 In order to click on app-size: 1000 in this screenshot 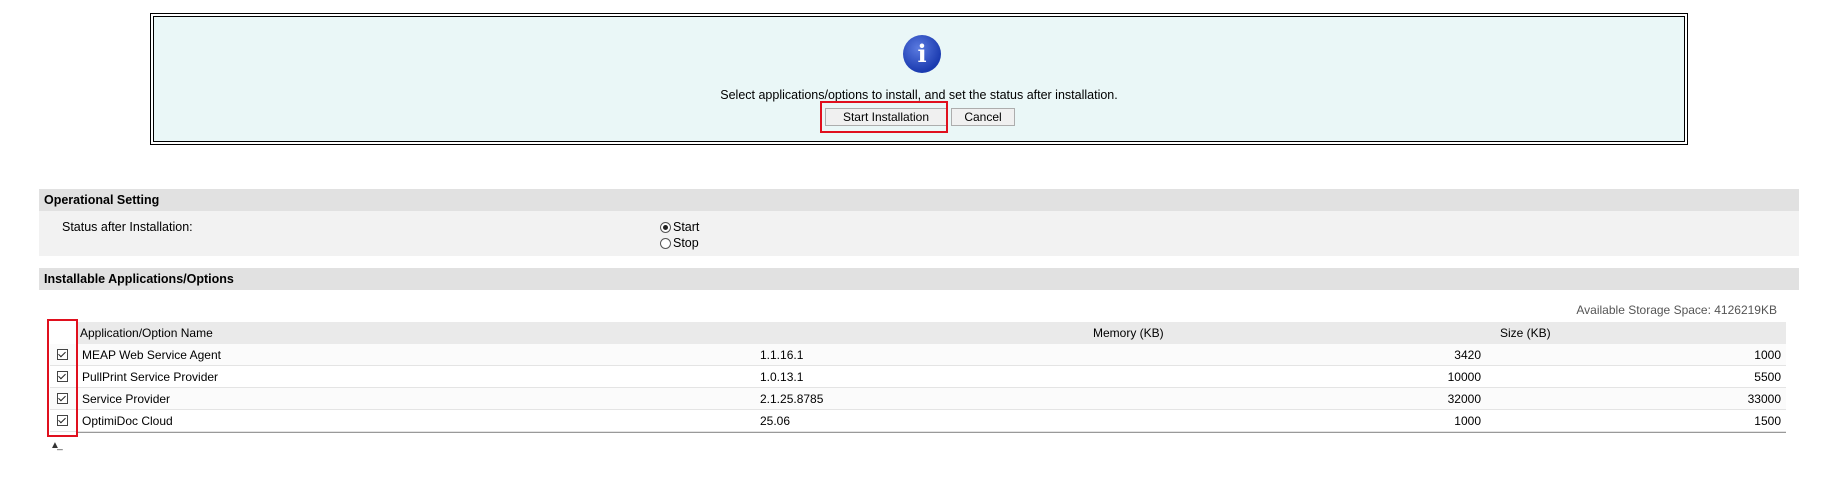, I will do `click(1767, 355)`.